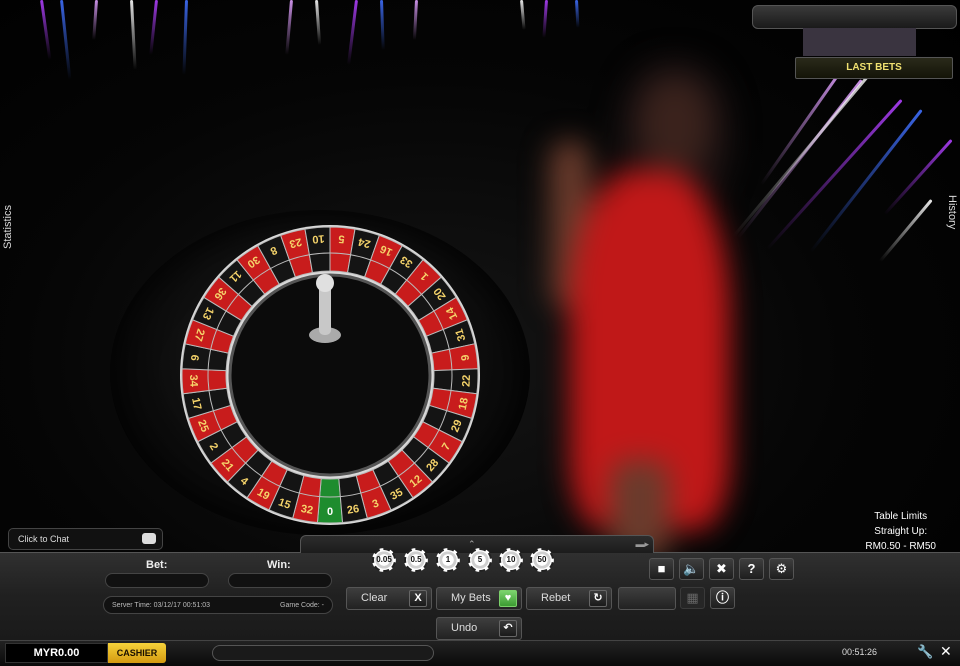 The width and height of the screenshot is (960, 666). Describe the element at coordinates (859, 42) in the screenshot. I see `last-bets-display` at that location.